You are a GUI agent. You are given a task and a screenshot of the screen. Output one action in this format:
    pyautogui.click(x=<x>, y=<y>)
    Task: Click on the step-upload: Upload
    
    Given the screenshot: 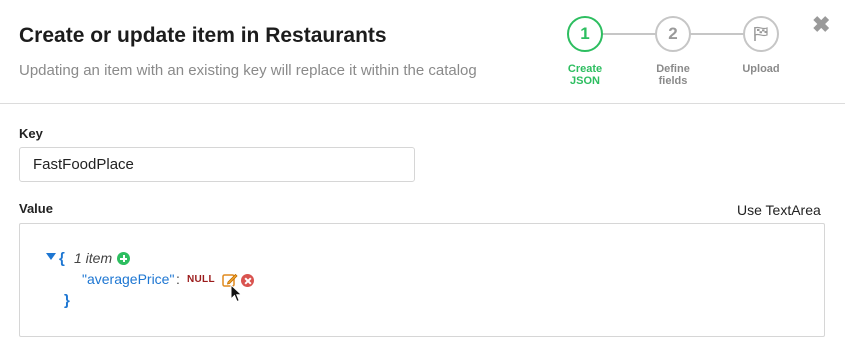 What is the action you would take?
    pyautogui.click(x=761, y=45)
    